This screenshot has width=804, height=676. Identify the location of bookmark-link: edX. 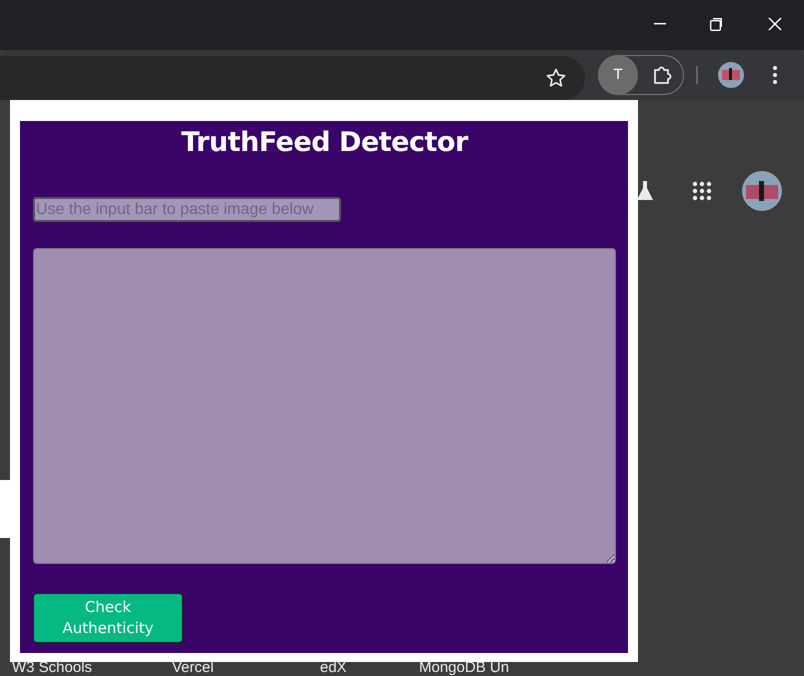
(369, 667).